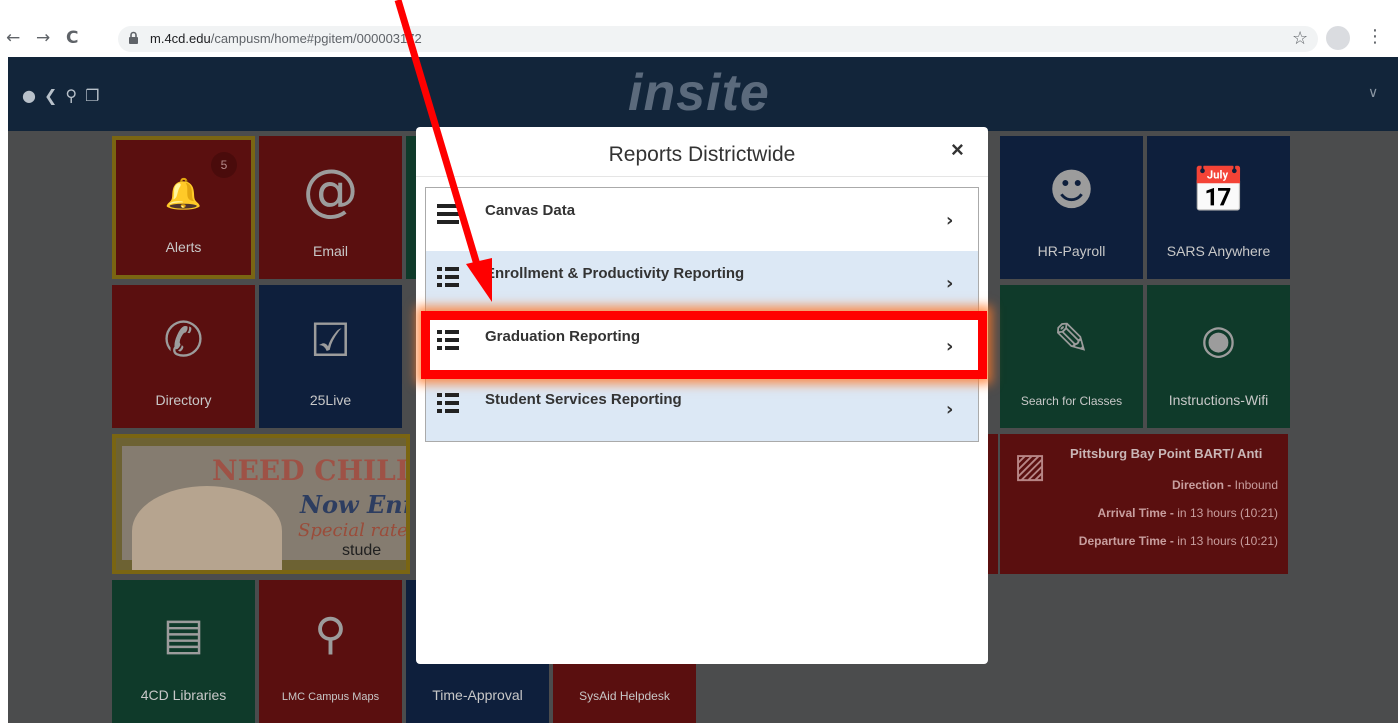  Describe the element at coordinates (330, 400) in the screenshot. I see `tile-label: 25Live` at that location.